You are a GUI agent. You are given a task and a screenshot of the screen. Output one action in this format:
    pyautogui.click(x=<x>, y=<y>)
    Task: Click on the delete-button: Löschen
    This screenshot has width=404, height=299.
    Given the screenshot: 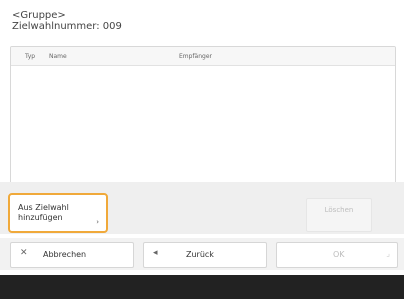 What is the action you would take?
    pyautogui.click(x=339, y=215)
    